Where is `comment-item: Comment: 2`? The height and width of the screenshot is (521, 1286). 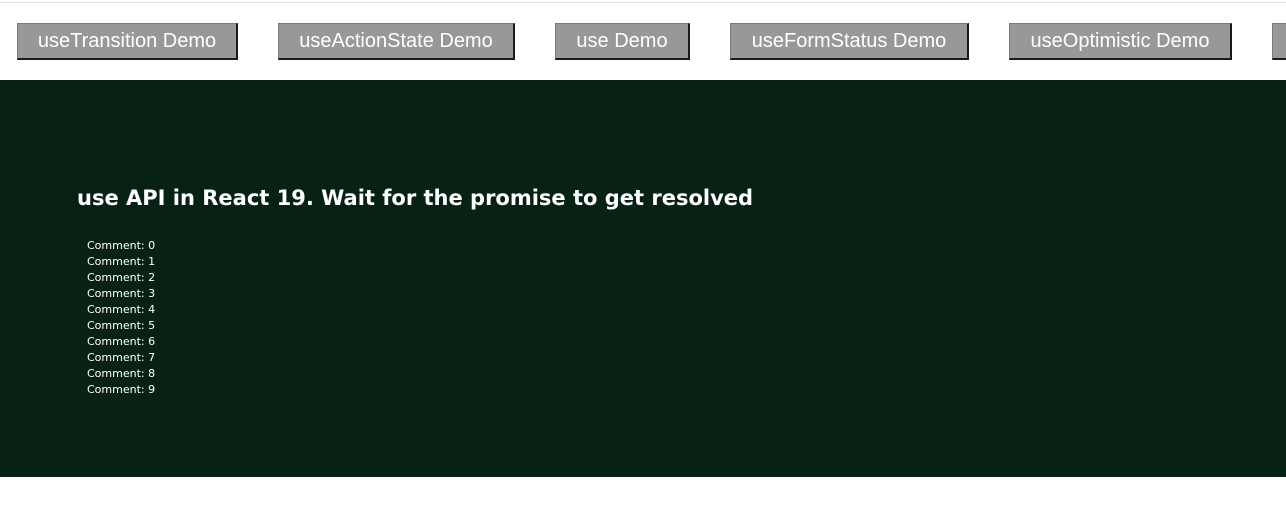
comment-item: Comment: 2 is located at coordinates (121, 277).